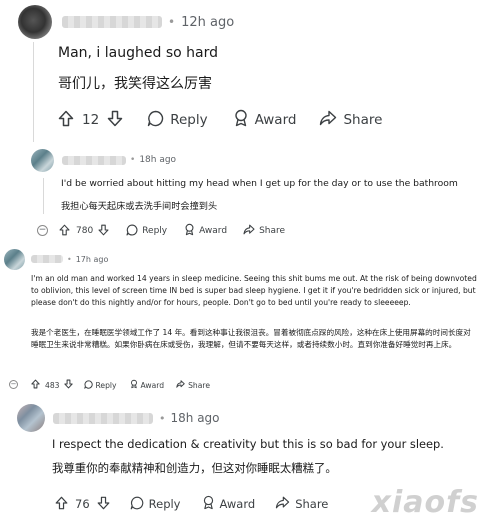 The width and height of the screenshot is (483, 522). I want to click on comment-actions: 780 Reply Award Share, so click(172, 231).